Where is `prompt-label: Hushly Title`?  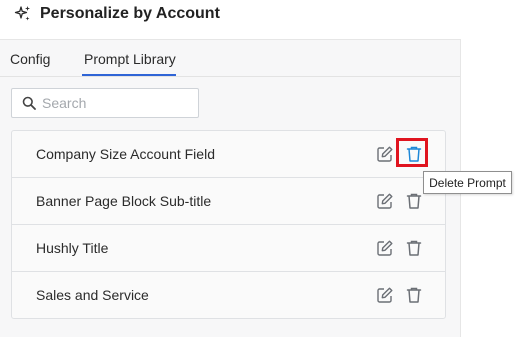
prompt-label: Hushly Title is located at coordinates (72, 248).